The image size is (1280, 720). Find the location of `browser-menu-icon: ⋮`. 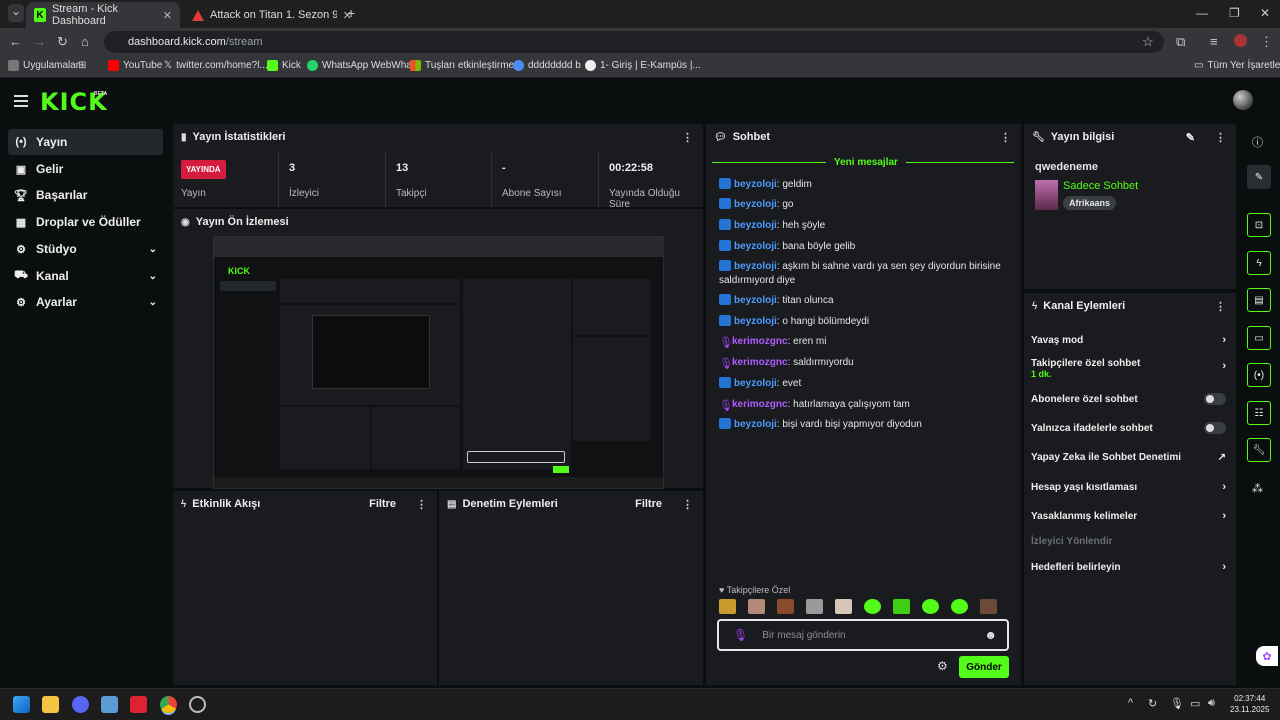

browser-menu-icon: ⋮ is located at coordinates (1266, 42).